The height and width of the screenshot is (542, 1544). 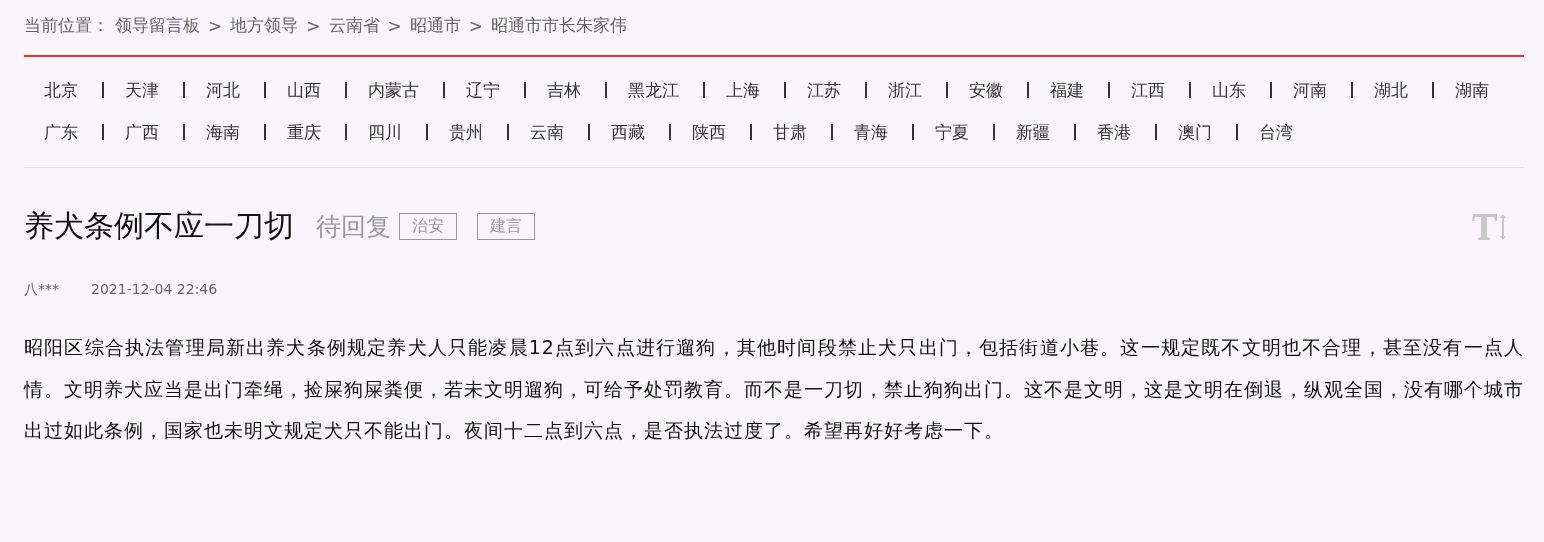 What do you see at coordinates (1310, 90) in the screenshot?
I see `province-link: 河南` at bounding box center [1310, 90].